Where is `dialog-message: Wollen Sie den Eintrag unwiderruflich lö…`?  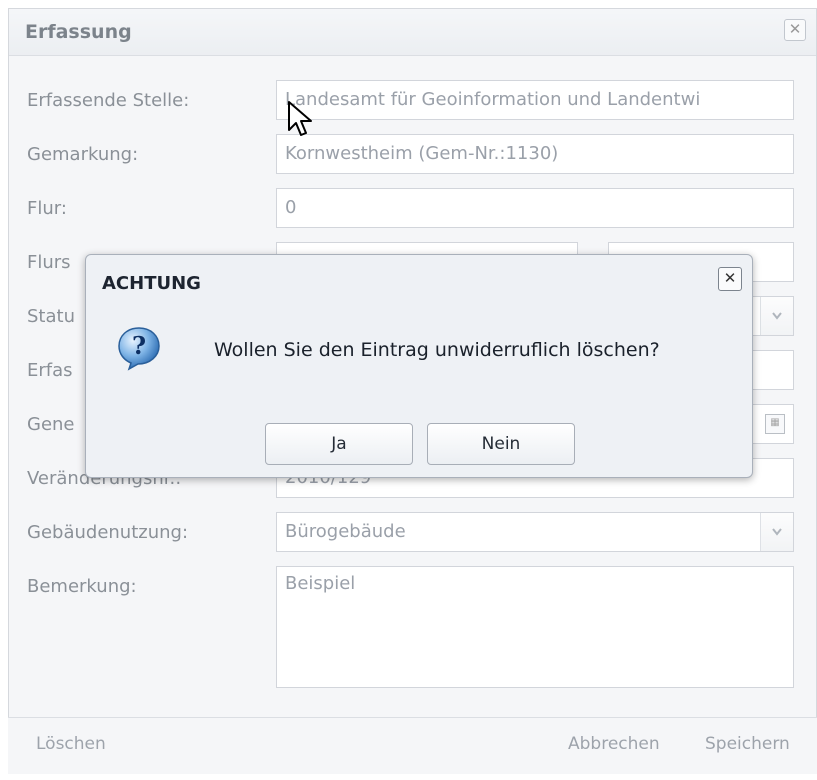
dialog-message: Wollen Sie den Eintrag unwiderruflich lö… is located at coordinates (437, 350).